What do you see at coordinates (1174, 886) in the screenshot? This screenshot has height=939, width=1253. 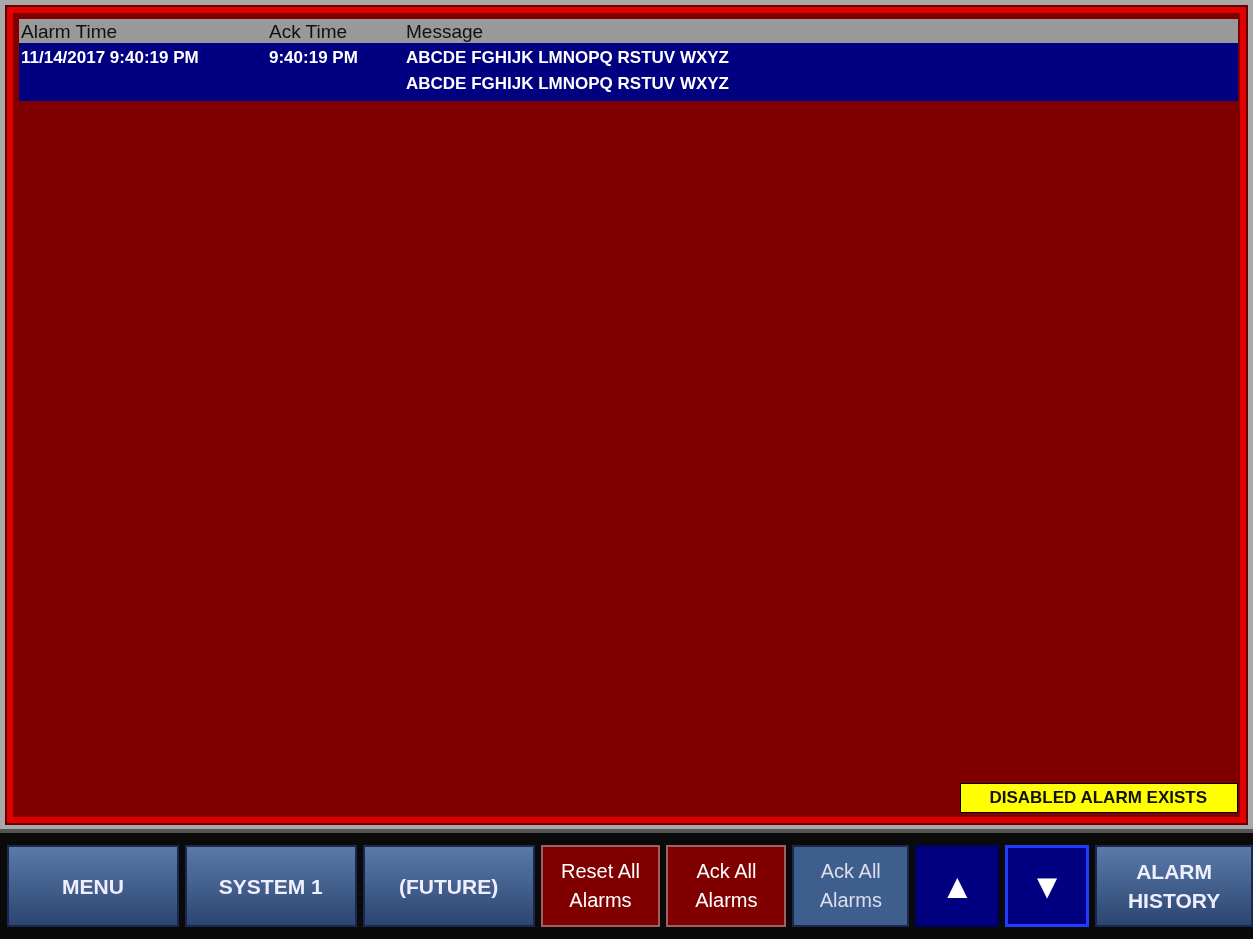 I see `nav-button: ALARM HISTORY` at bounding box center [1174, 886].